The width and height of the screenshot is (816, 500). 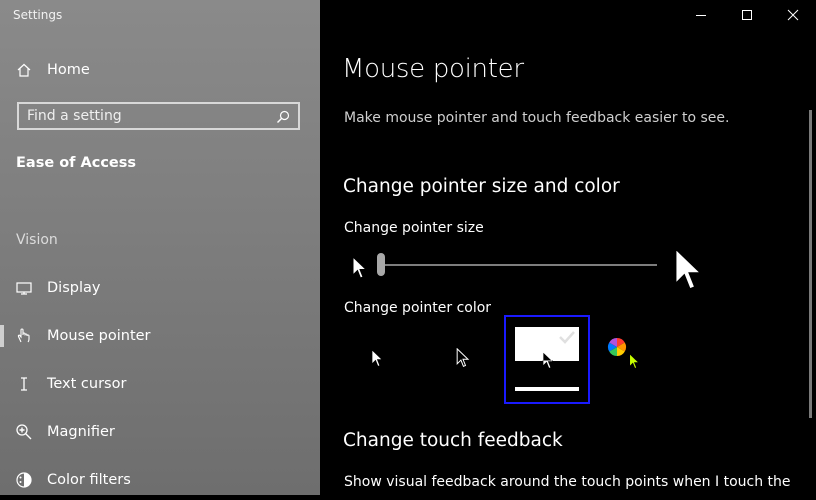 What do you see at coordinates (689, 272) in the screenshot?
I see `large-pointer-icon` at bounding box center [689, 272].